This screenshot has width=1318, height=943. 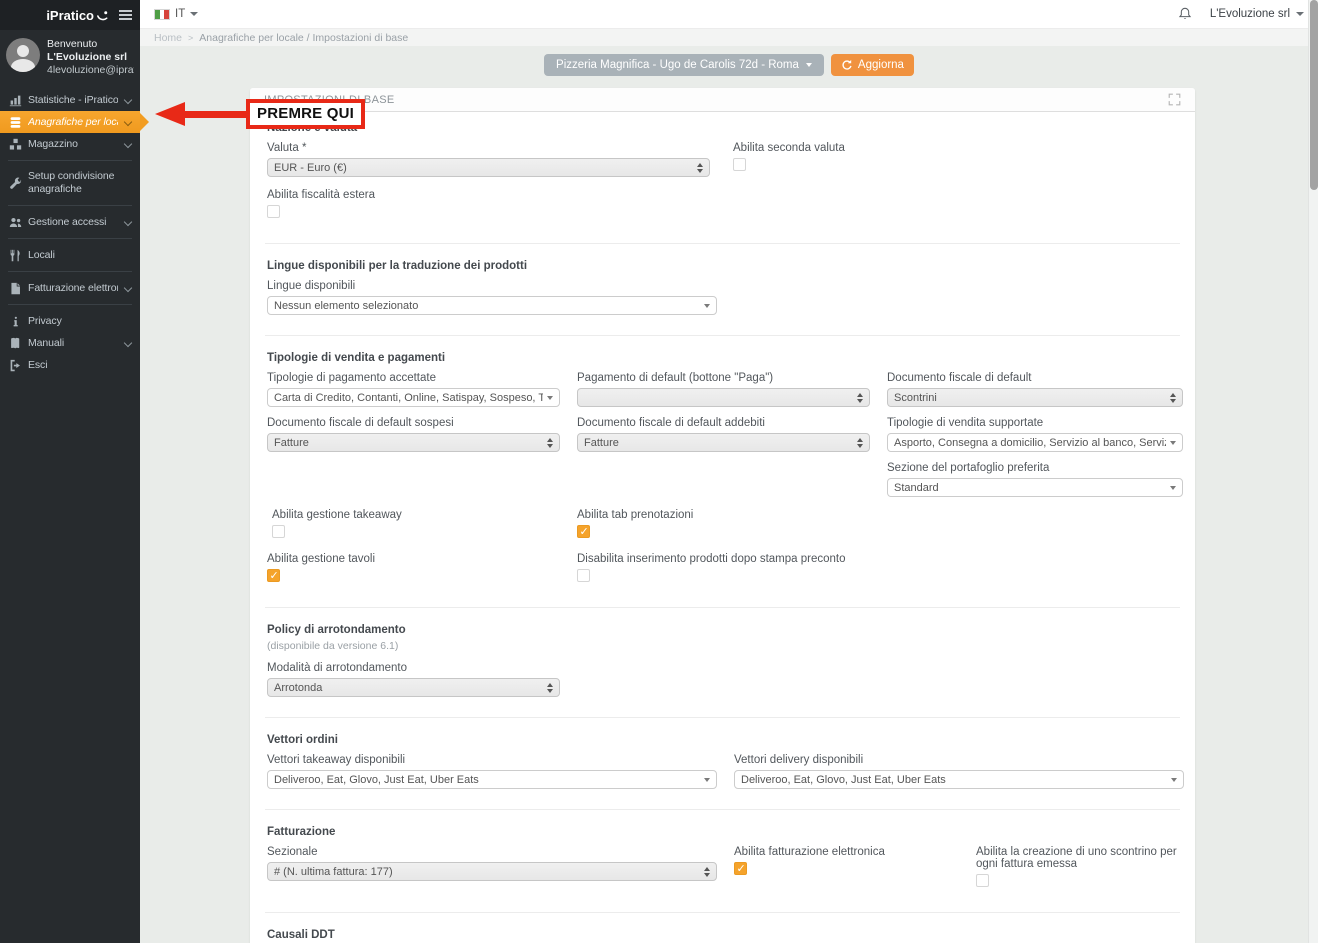 What do you see at coordinates (310, 167) in the screenshot?
I see `valuta-select-value: EUR - Euro (€)` at bounding box center [310, 167].